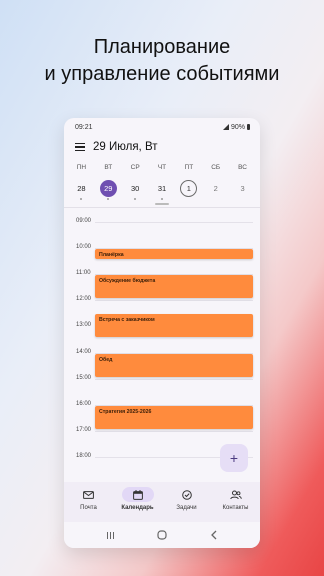 This screenshot has height=576, width=324. What do you see at coordinates (127, 281) in the screenshot?
I see `event-title: Обсуждение бюджета` at bounding box center [127, 281].